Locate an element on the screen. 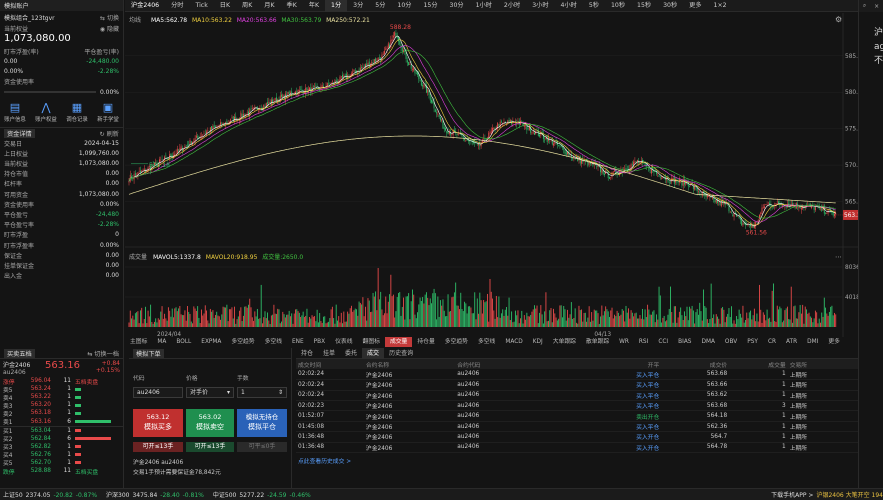 The width and height of the screenshot is (883, 500). indicator-tab: PSY is located at coordinates (752, 342).